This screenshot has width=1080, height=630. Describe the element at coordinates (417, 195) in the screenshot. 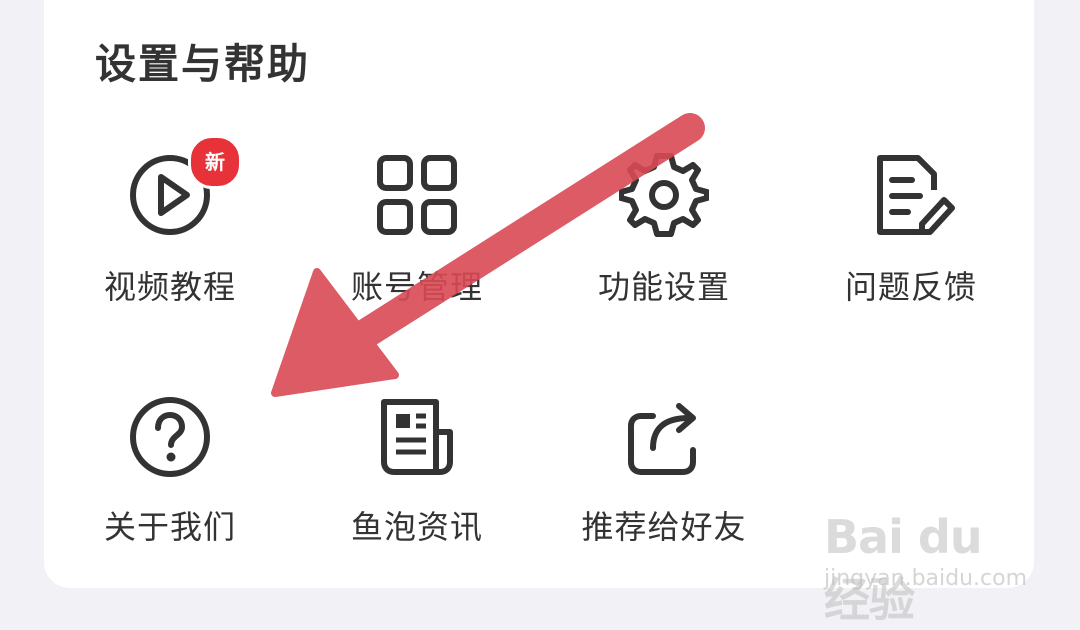

I see `grid-squares-icon` at that location.